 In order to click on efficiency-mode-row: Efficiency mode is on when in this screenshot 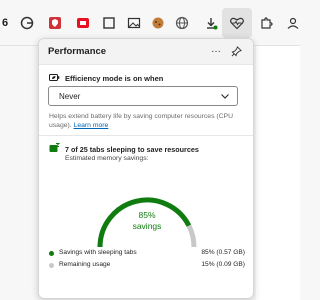, I will do `click(106, 78)`.